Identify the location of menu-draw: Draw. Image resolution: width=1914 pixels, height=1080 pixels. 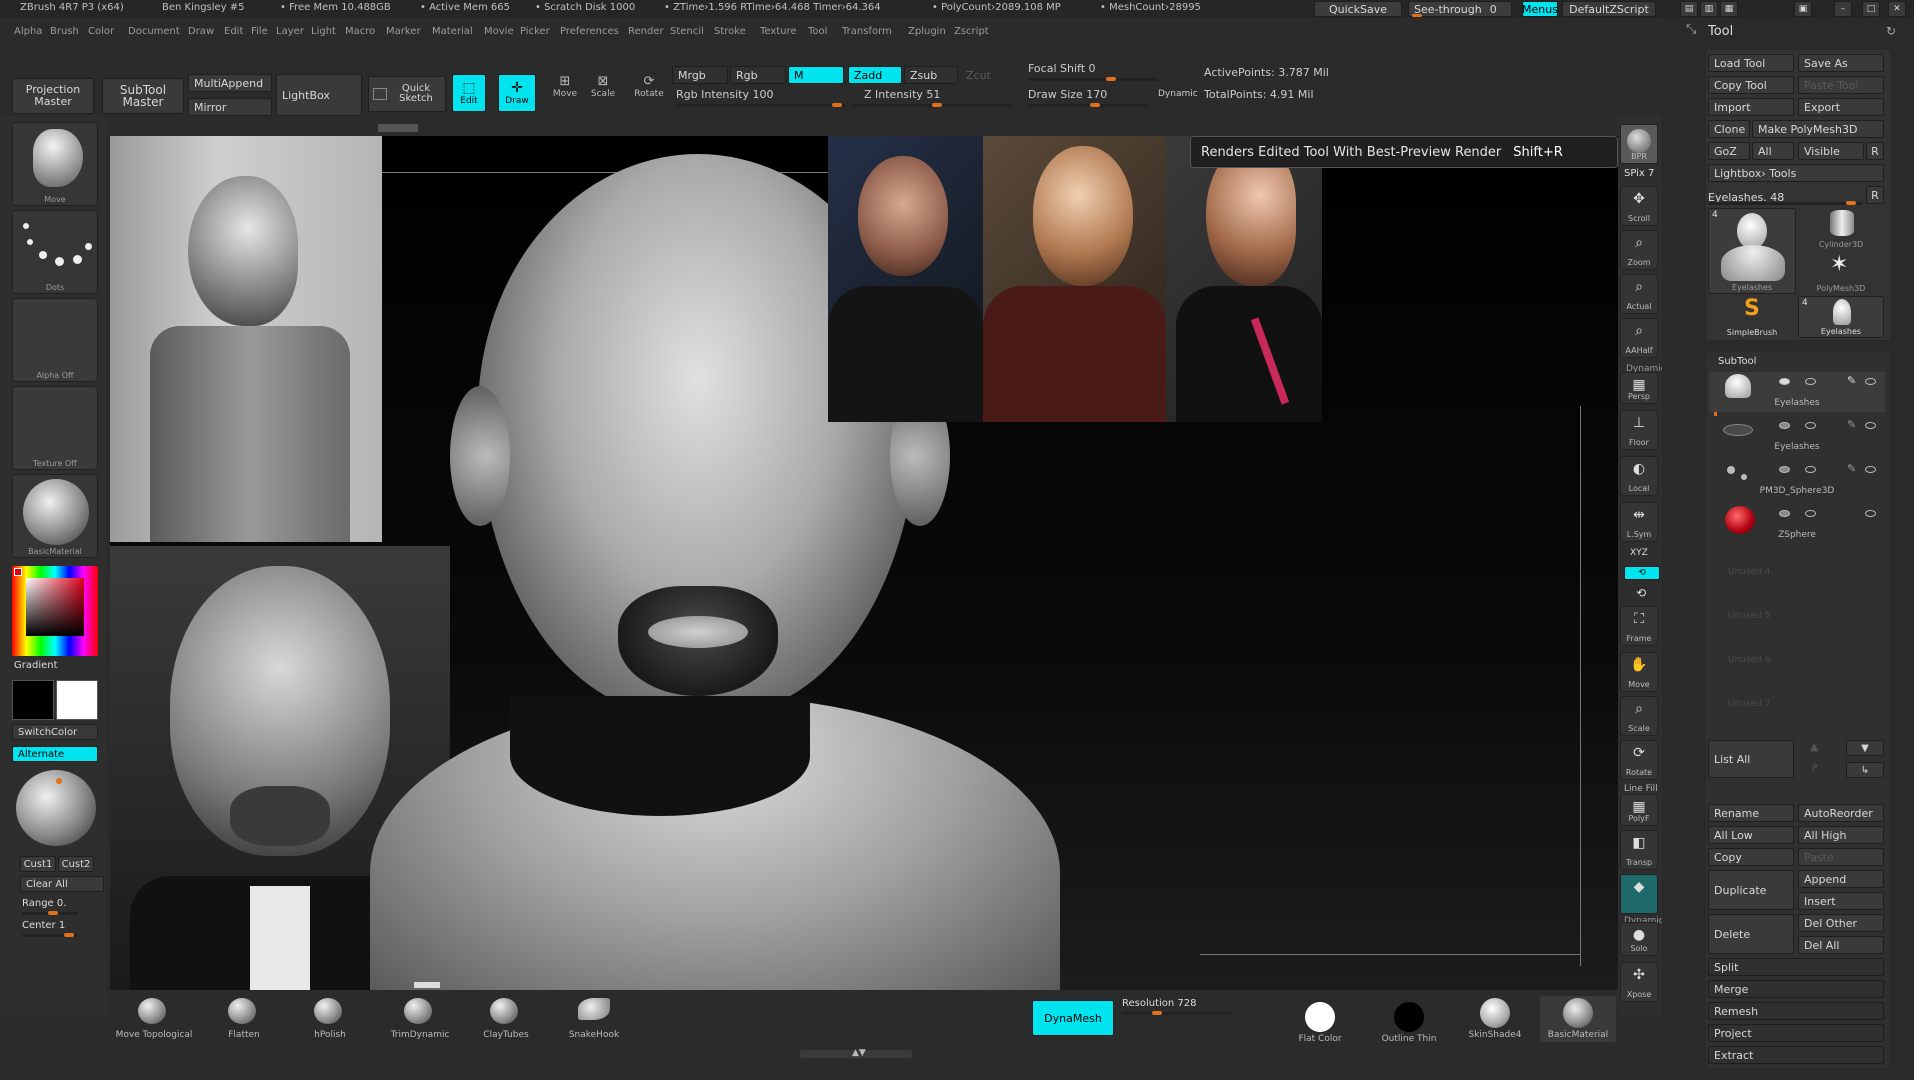
(201, 31).